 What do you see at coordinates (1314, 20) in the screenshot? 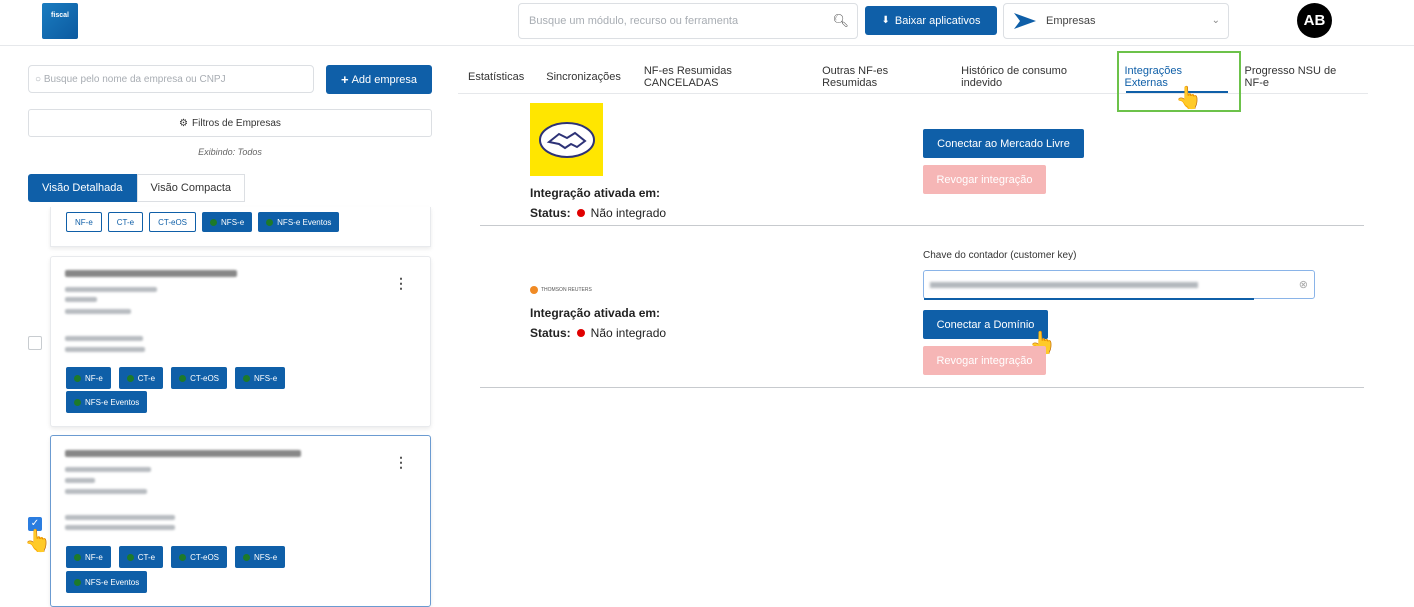
I see `avatar: AB` at bounding box center [1314, 20].